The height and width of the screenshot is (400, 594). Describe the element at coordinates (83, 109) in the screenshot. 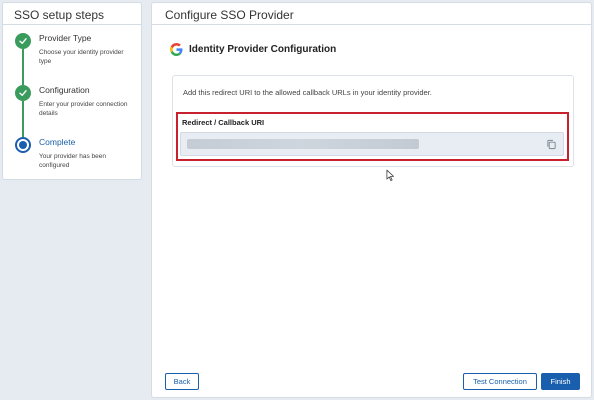

I see `step-description: Enter your provider connection details` at that location.